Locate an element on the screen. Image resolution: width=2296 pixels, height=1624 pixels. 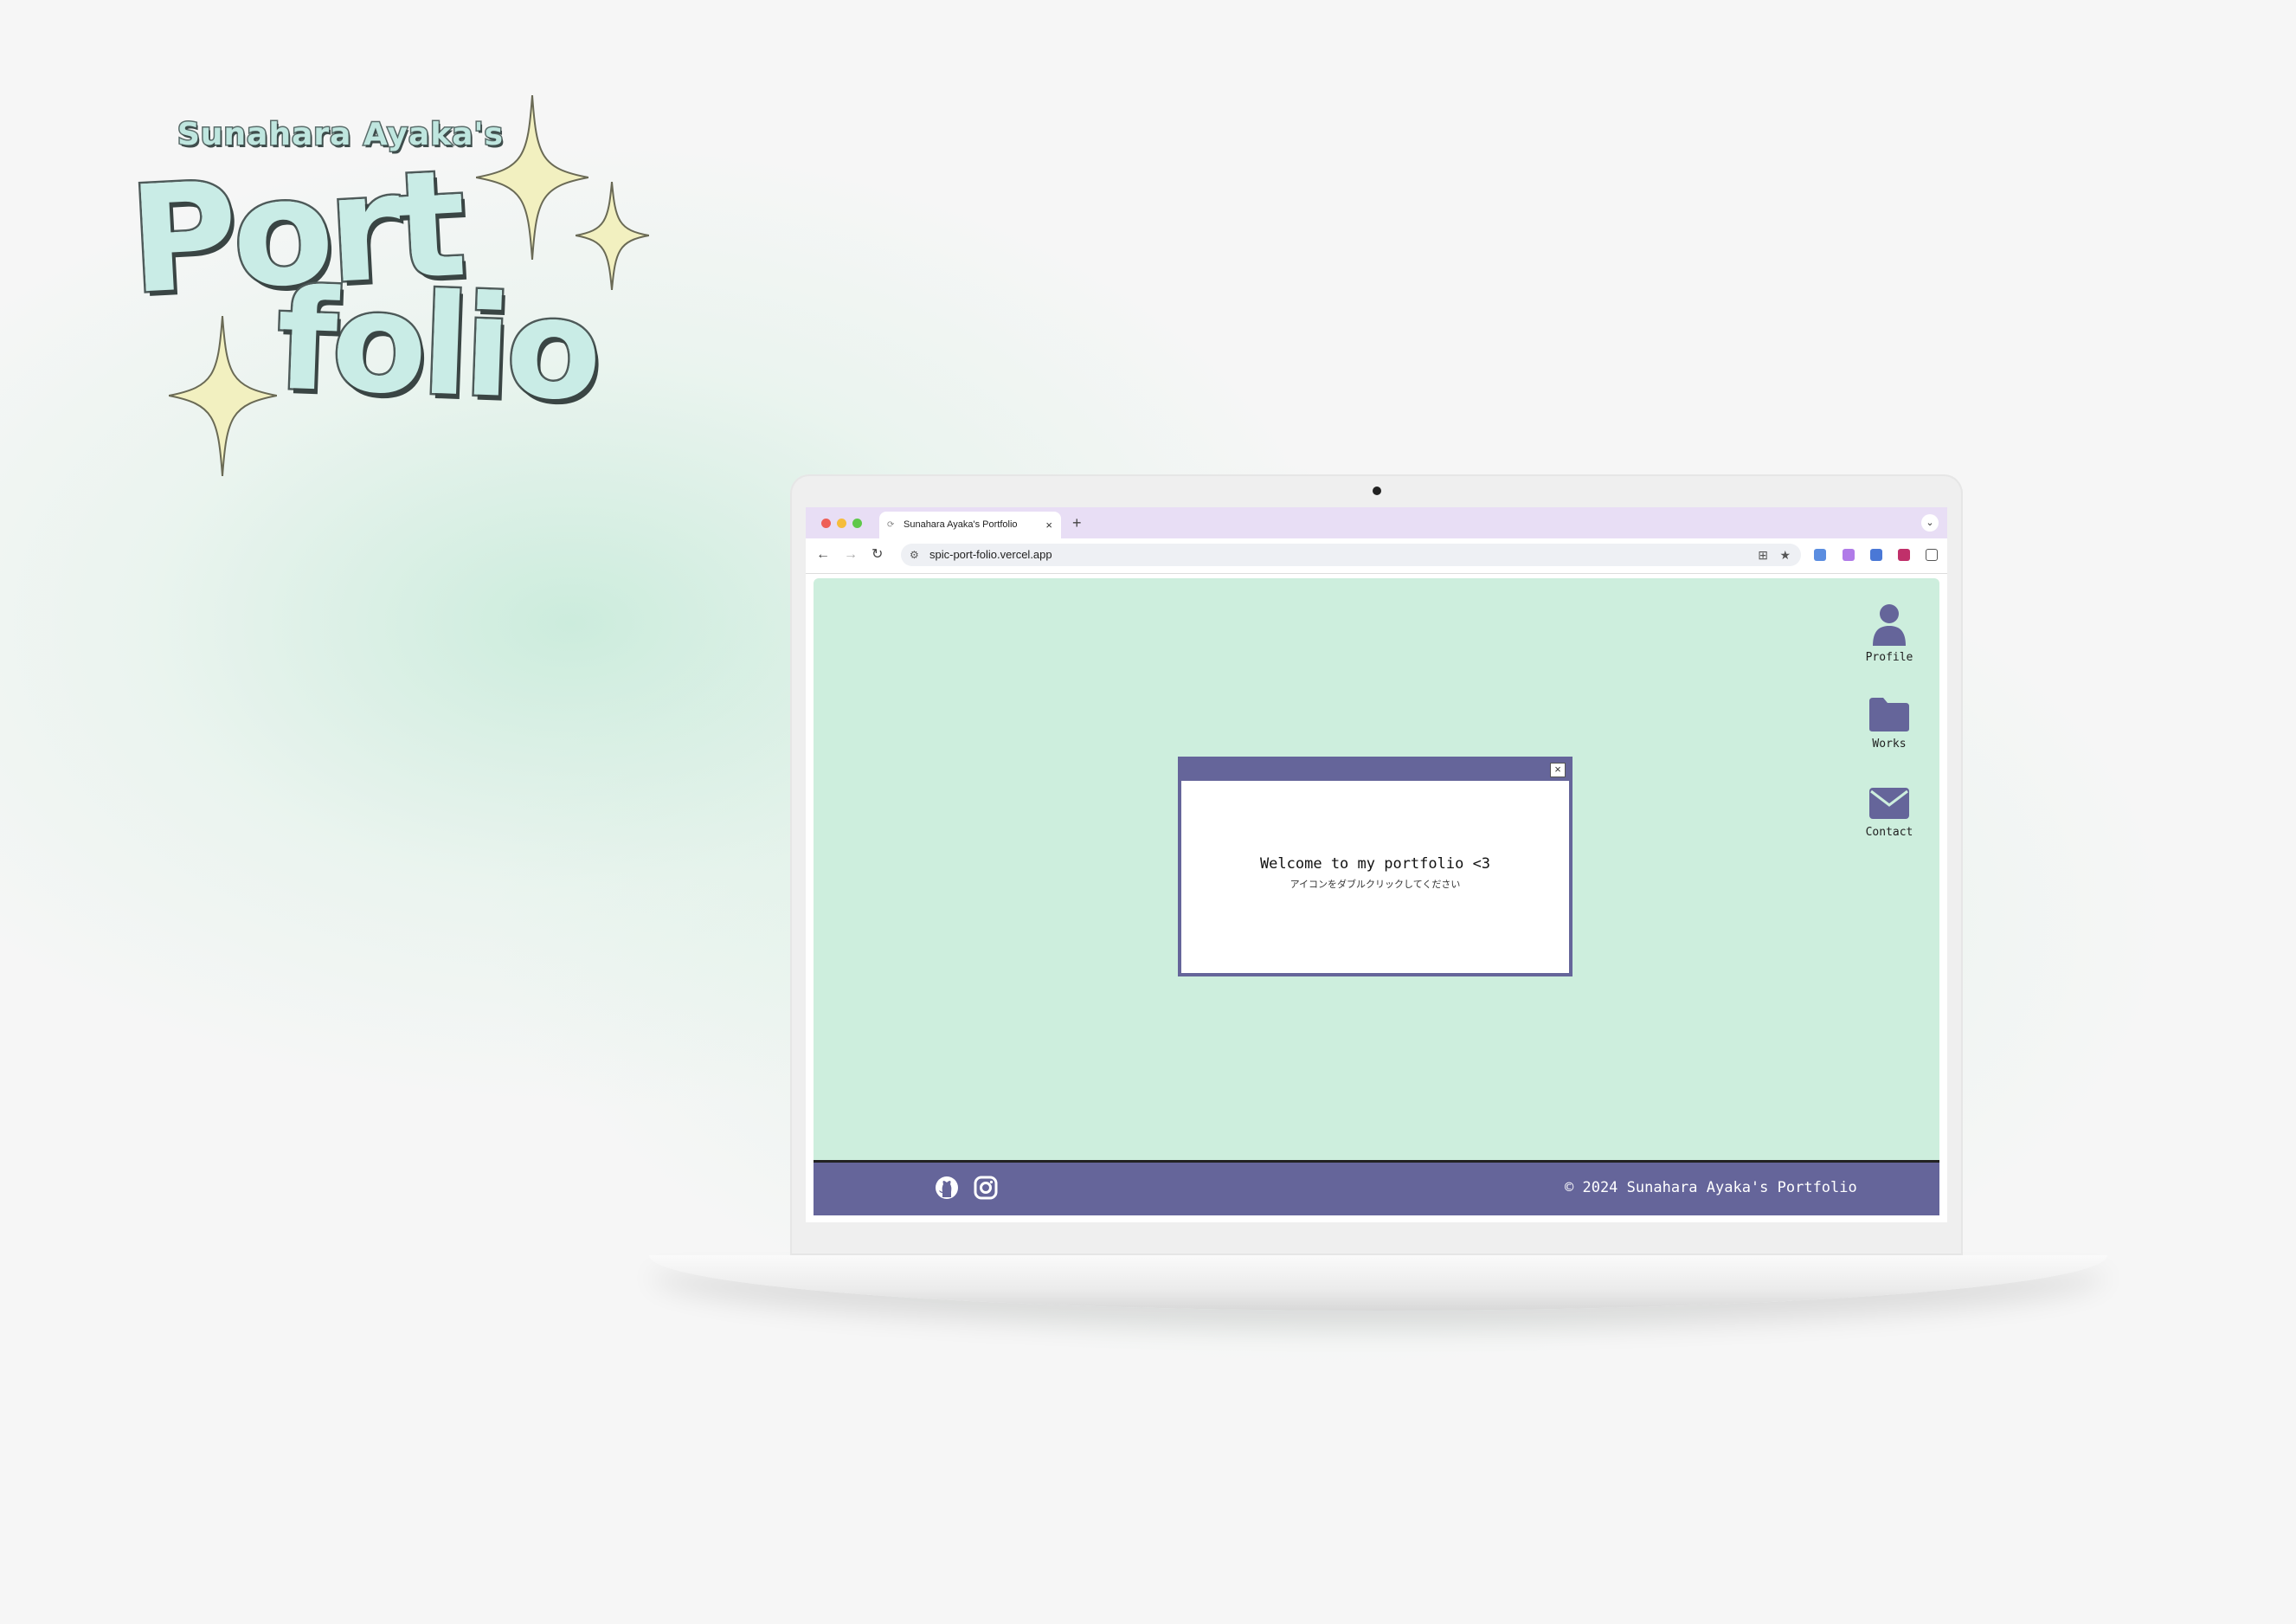
page-footer: © 2024 Sunahara Ayaka's Portfolio is located at coordinates (1376, 1187).